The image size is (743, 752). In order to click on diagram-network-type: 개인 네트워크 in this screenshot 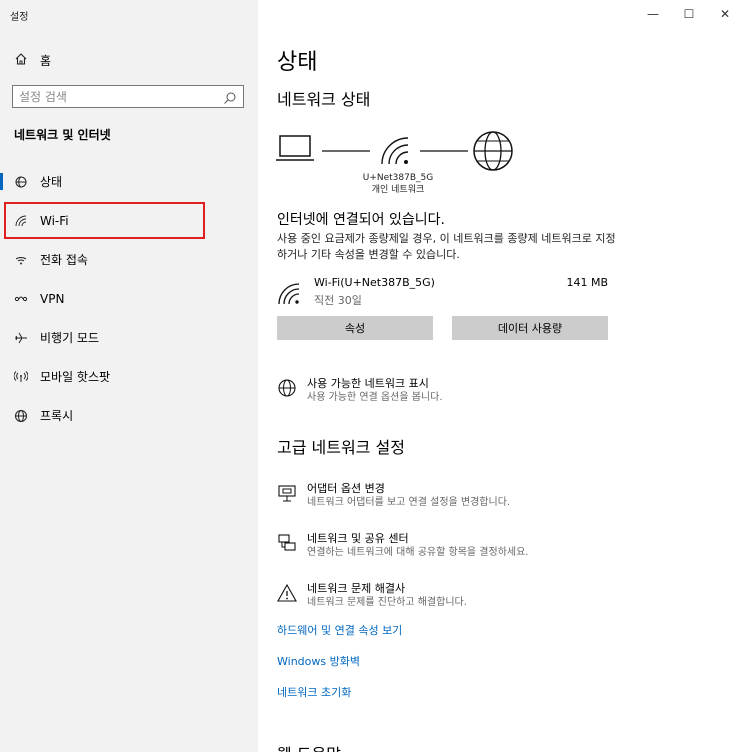, I will do `click(398, 190)`.